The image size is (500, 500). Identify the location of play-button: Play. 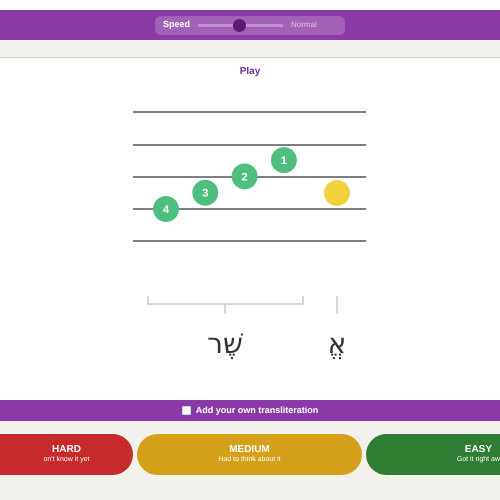
(250, 71).